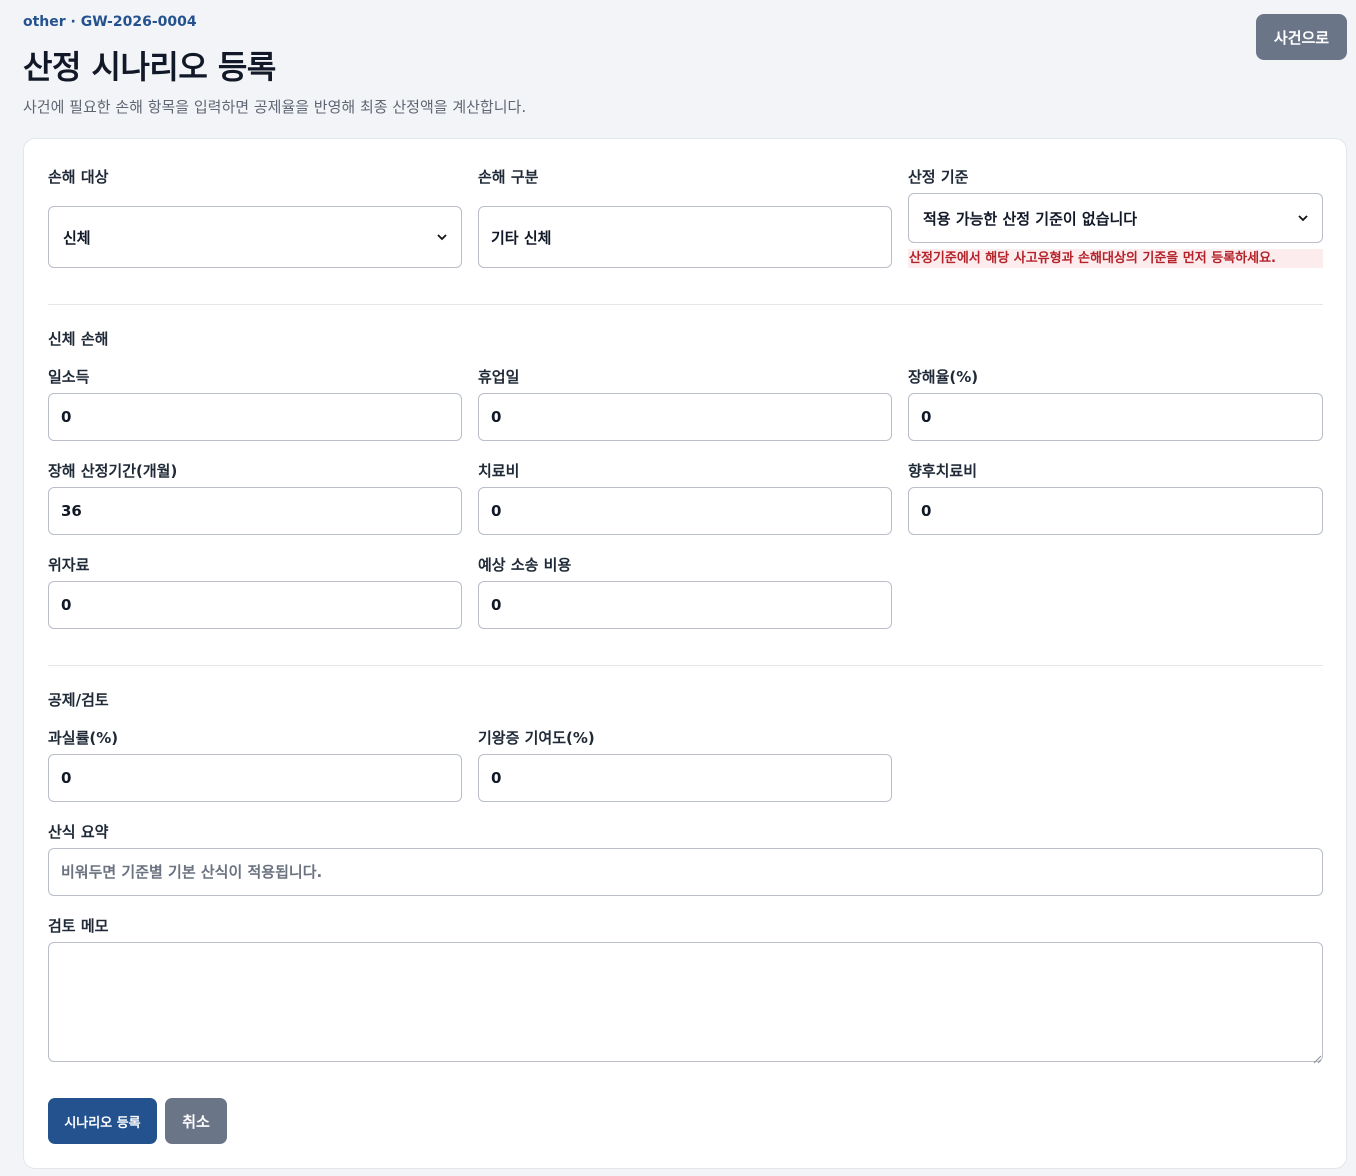  I want to click on preexisting-label: 기왕증 기여도(%), so click(536, 738).